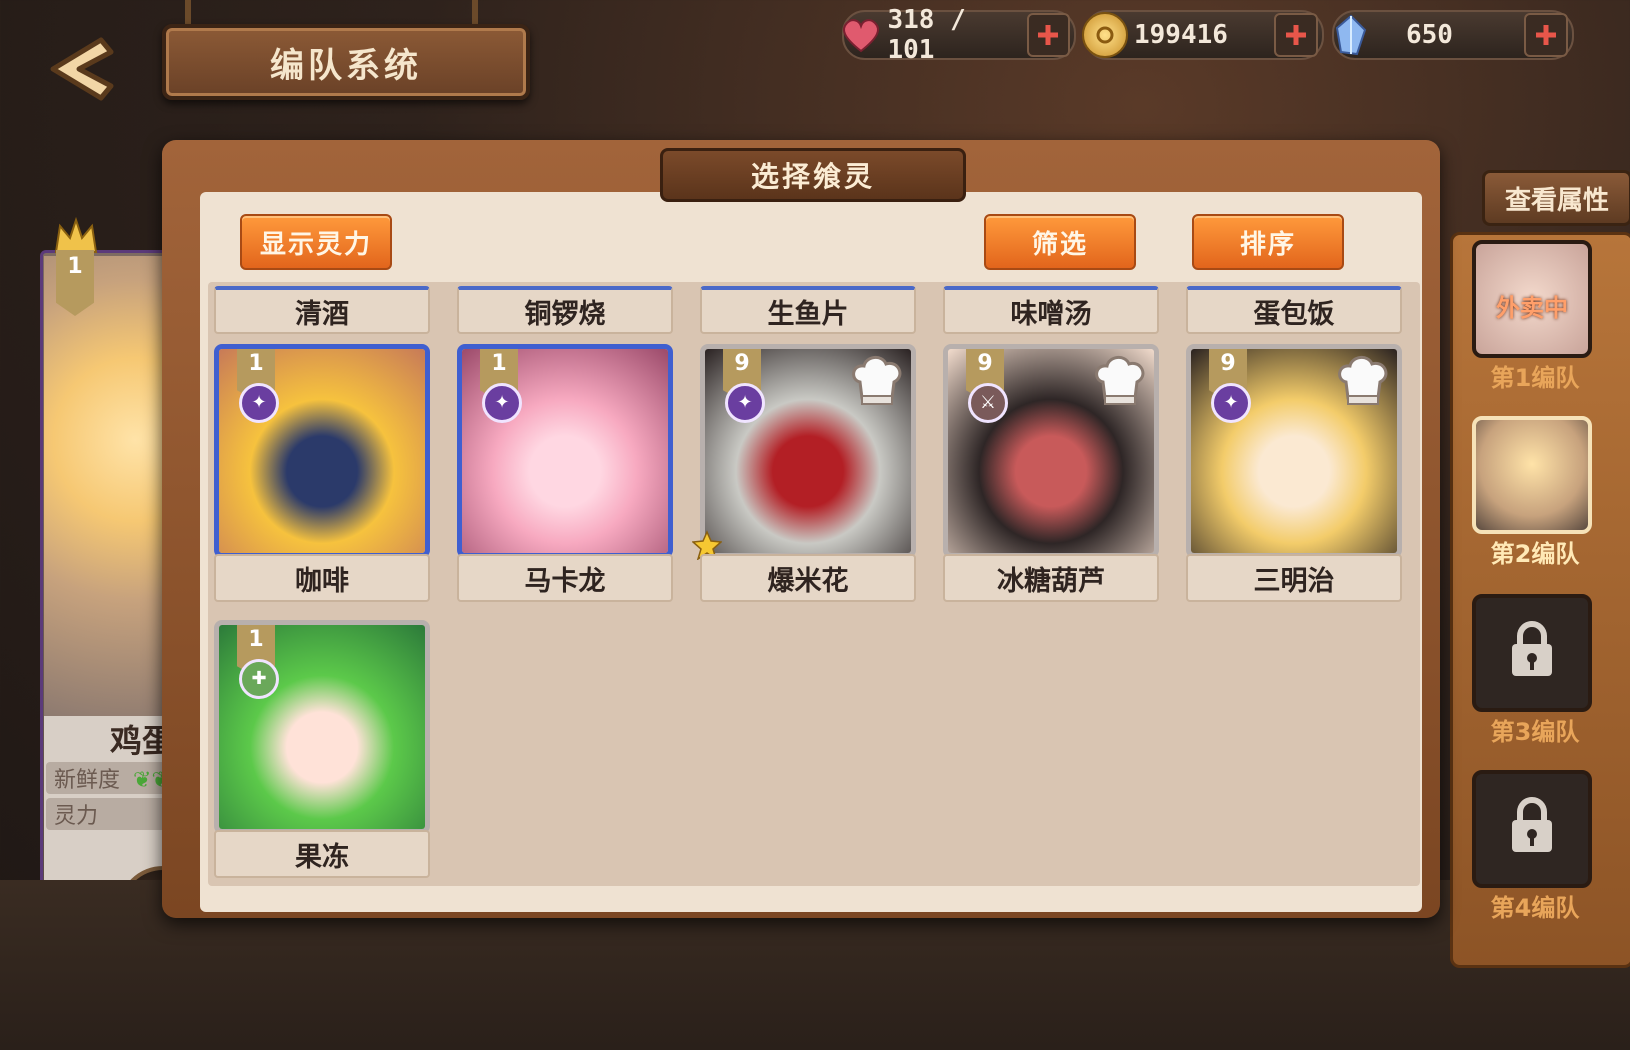 The width and height of the screenshot is (1630, 1050). Describe the element at coordinates (1535, 551) in the screenshot. I see `team-2-label: 第2编队` at that location.